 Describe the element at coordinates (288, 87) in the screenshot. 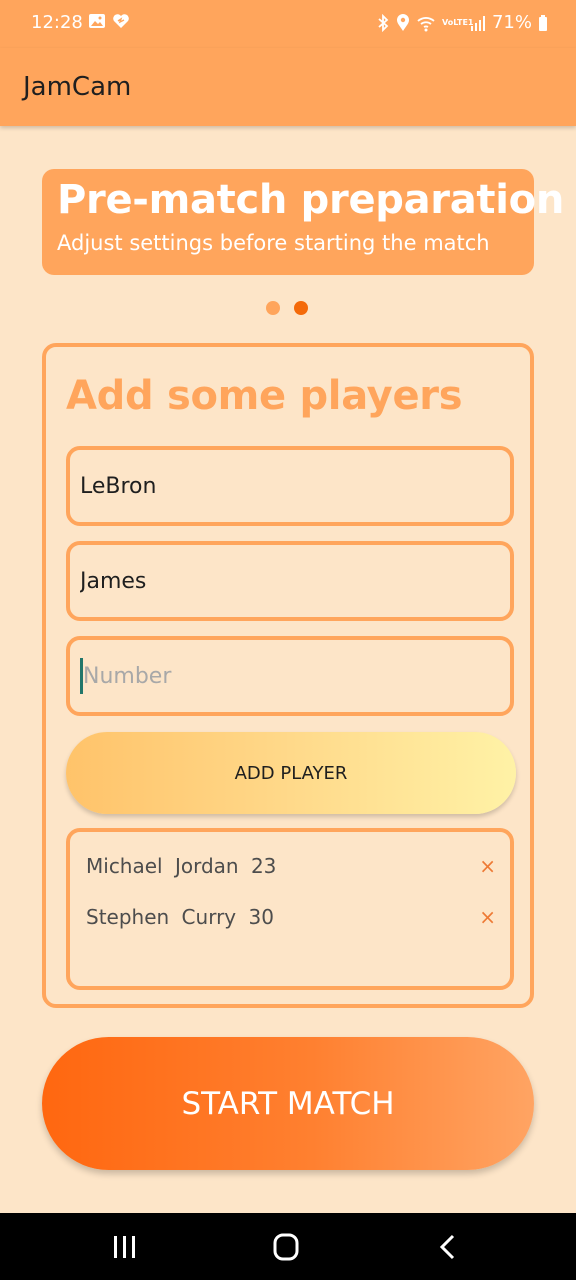

I see `app-bar: JamCam` at that location.